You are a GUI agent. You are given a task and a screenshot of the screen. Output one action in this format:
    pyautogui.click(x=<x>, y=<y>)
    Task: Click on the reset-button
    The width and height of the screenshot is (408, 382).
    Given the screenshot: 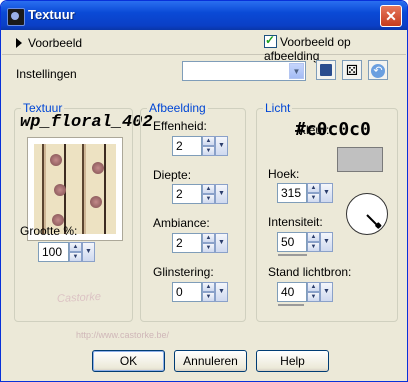 What is the action you would take?
    pyautogui.click(x=378, y=70)
    